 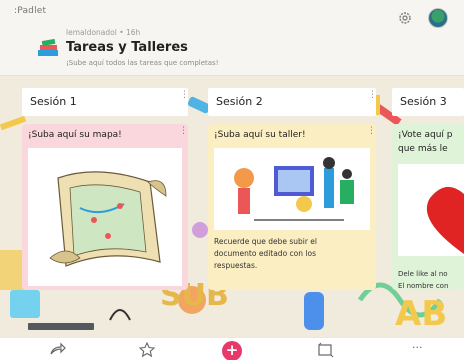 What do you see at coordinates (266, 241) in the screenshot?
I see `post-body-line: Recuerde que debe subir el` at bounding box center [266, 241].